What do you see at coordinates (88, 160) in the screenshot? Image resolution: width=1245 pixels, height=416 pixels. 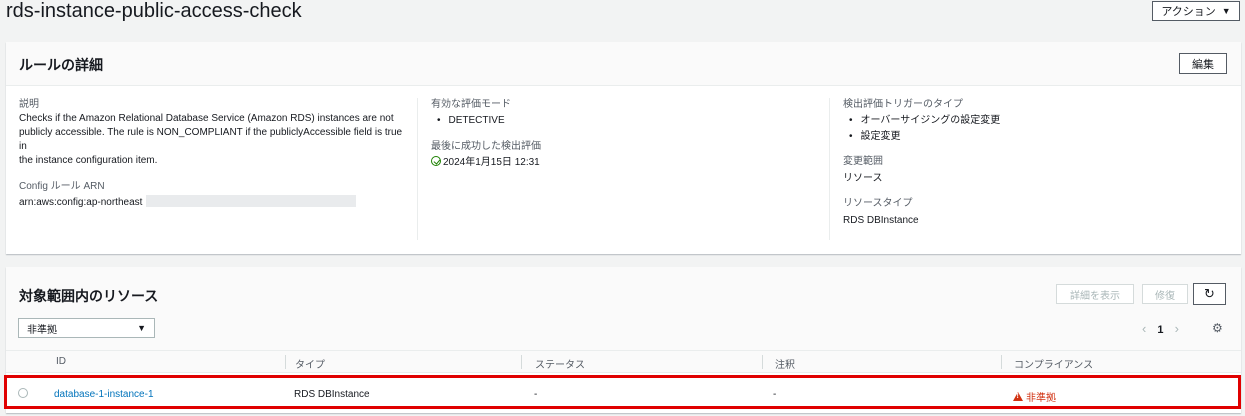 I see `description-line: the instance configuration item.` at bounding box center [88, 160].